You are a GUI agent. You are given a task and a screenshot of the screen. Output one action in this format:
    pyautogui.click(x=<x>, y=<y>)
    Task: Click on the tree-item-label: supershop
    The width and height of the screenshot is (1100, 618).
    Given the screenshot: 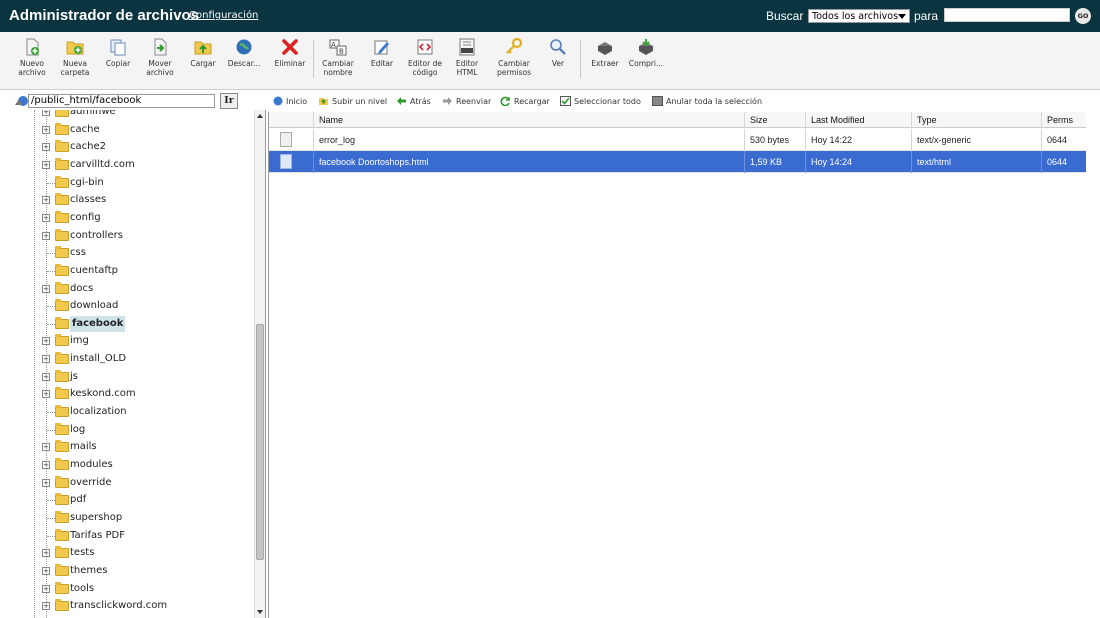 What is the action you would take?
    pyautogui.click(x=96, y=517)
    